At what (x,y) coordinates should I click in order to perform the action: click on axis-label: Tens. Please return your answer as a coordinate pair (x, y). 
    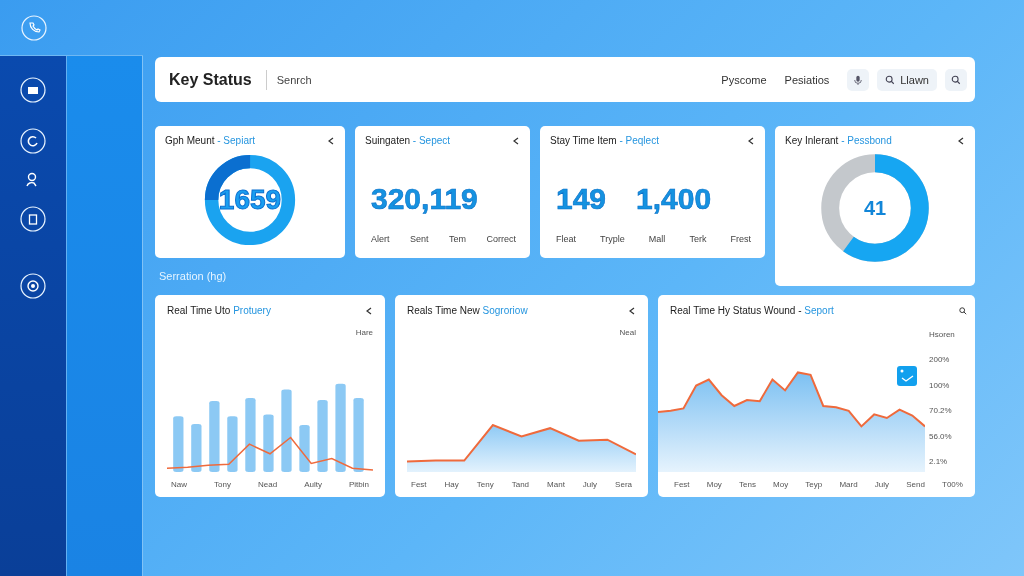
    Looking at the image, I should click on (747, 484).